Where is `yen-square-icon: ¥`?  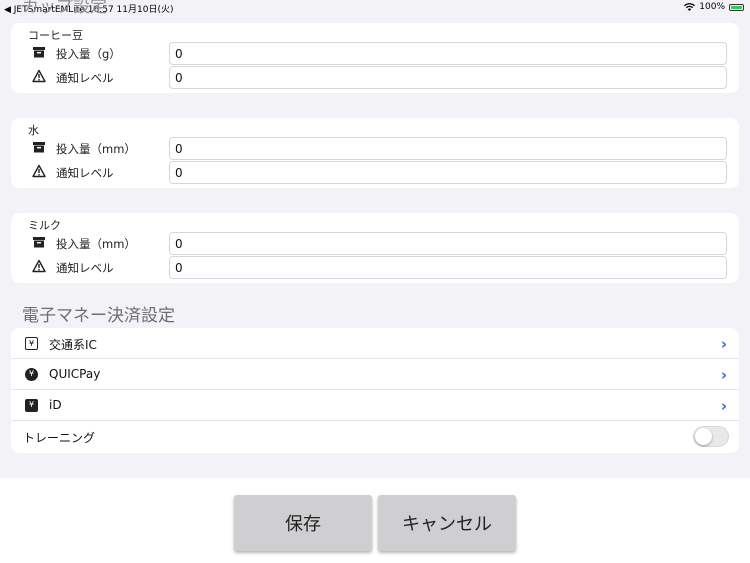
yen-square-icon: ¥ is located at coordinates (31, 405).